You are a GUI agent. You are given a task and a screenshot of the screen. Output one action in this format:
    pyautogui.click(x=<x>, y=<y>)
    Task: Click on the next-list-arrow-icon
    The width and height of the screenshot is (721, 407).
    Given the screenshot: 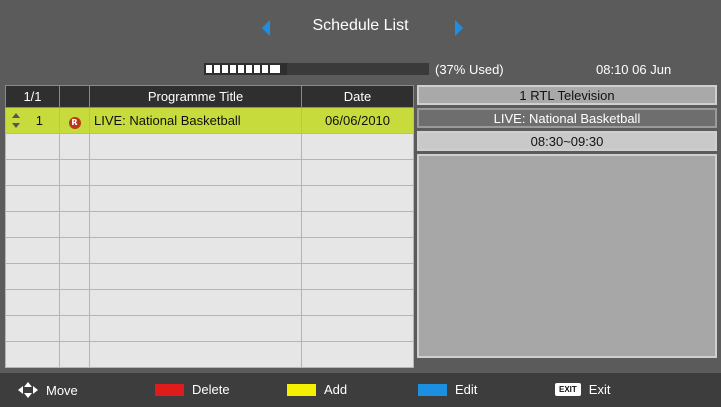 What is the action you would take?
    pyautogui.click(x=459, y=28)
    